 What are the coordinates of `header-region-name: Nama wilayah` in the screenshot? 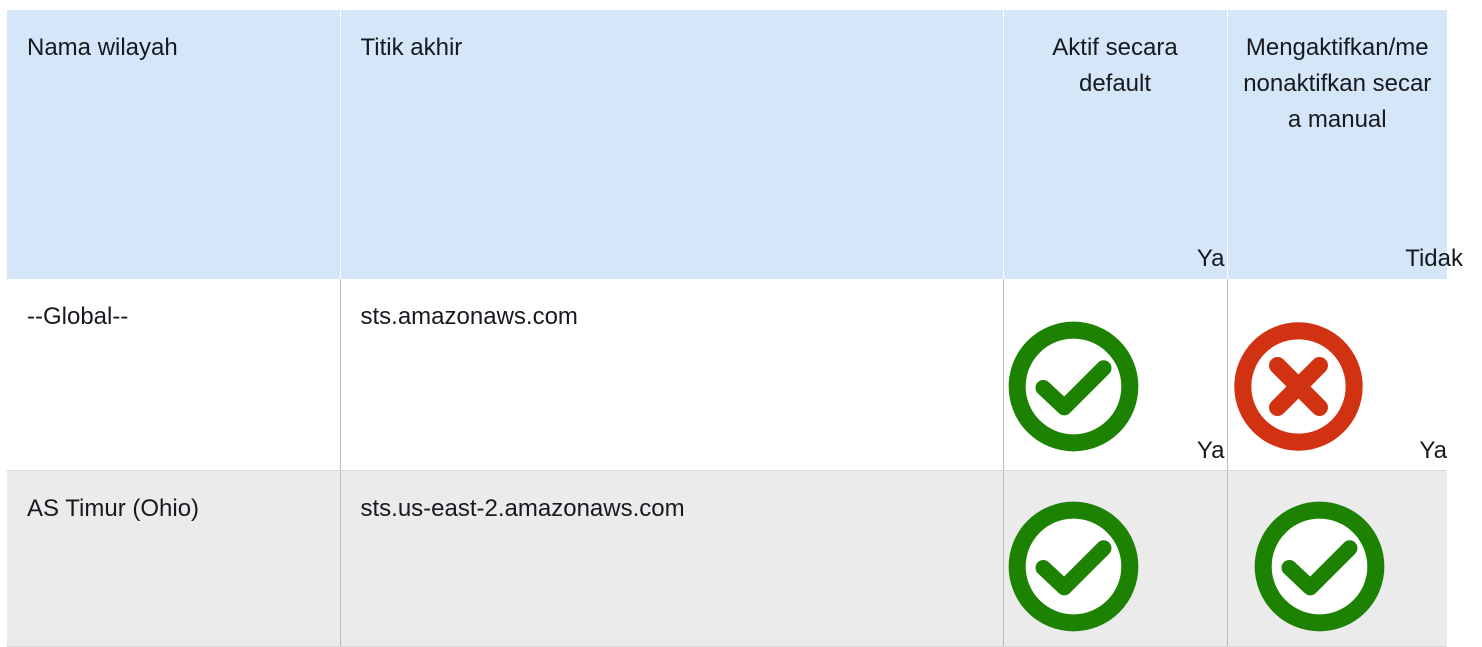 It's located at (102, 47).